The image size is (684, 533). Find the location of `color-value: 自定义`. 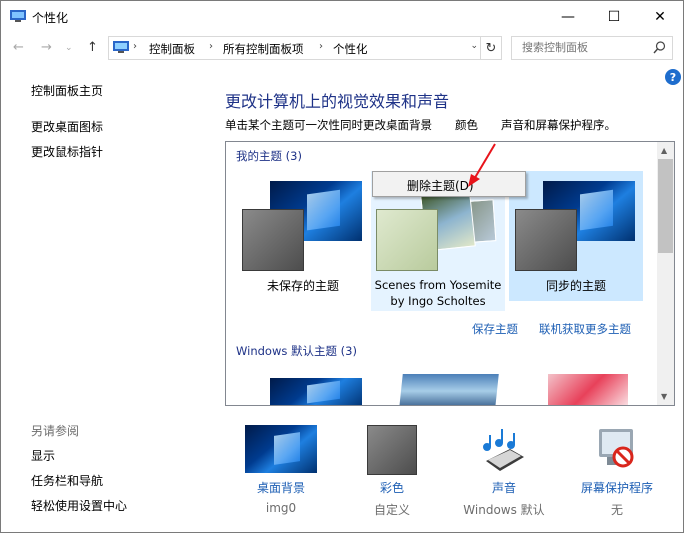

color-value: 自定义 is located at coordinates (391, 510).